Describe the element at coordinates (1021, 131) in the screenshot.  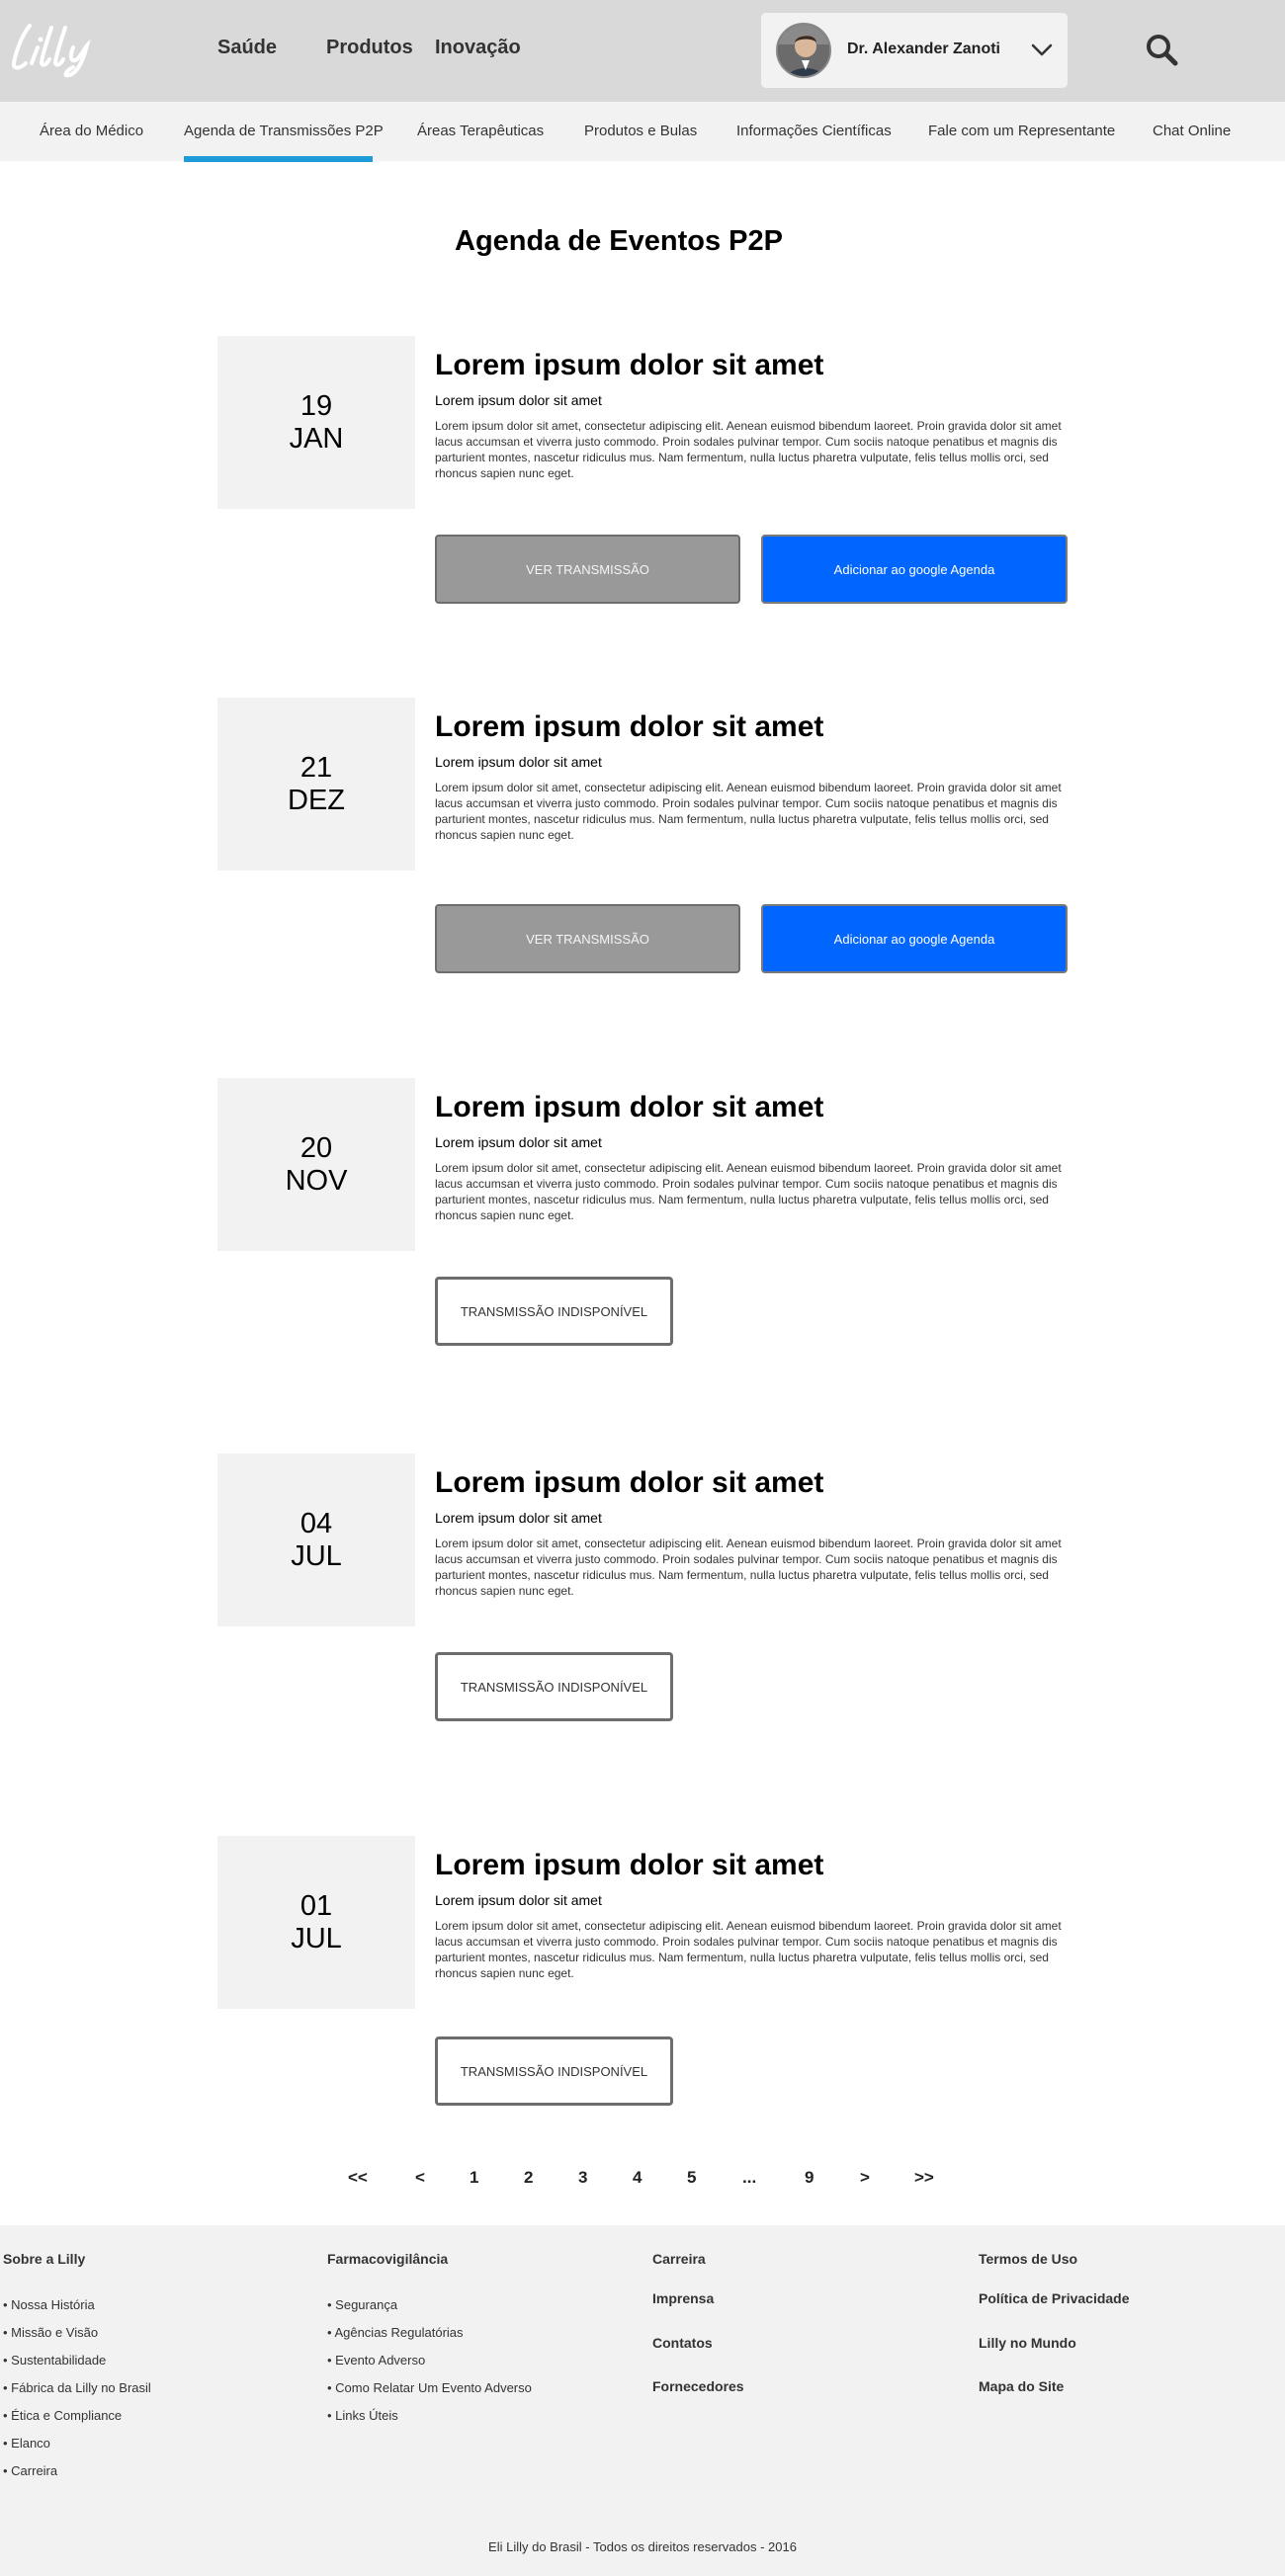
I see `subnav-fale-representante: Fale com um Representante` at that location.